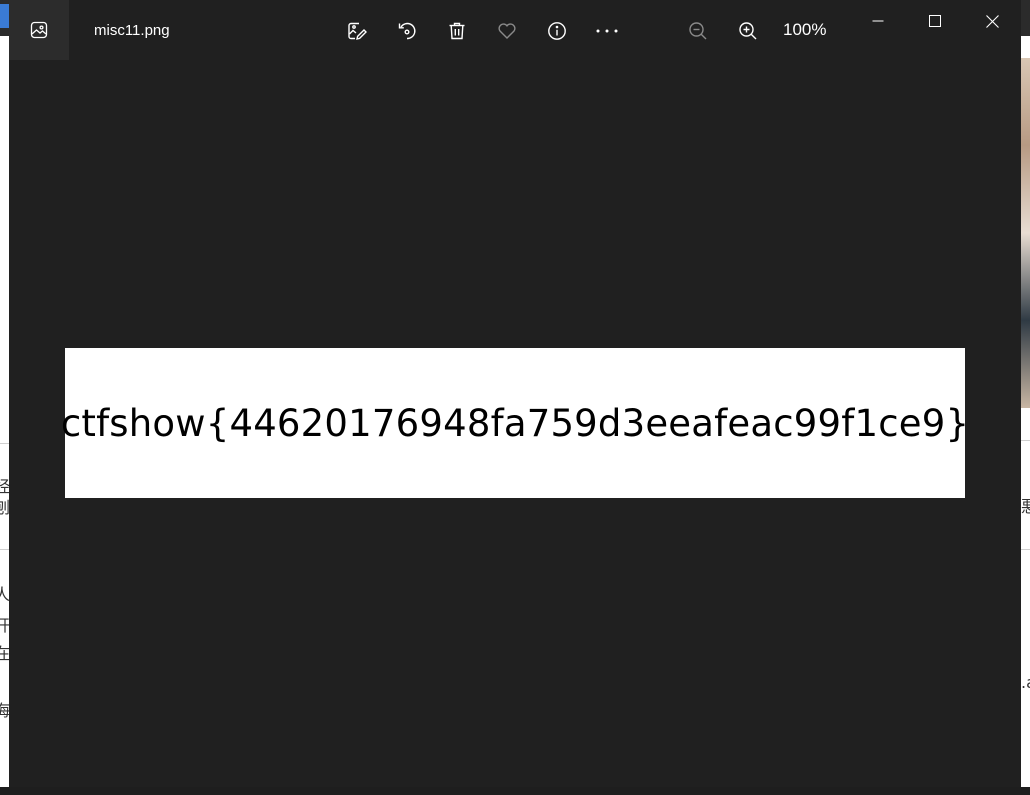 The image size is (1030, 795). I want to click on more-options-button, so click(607, 31).